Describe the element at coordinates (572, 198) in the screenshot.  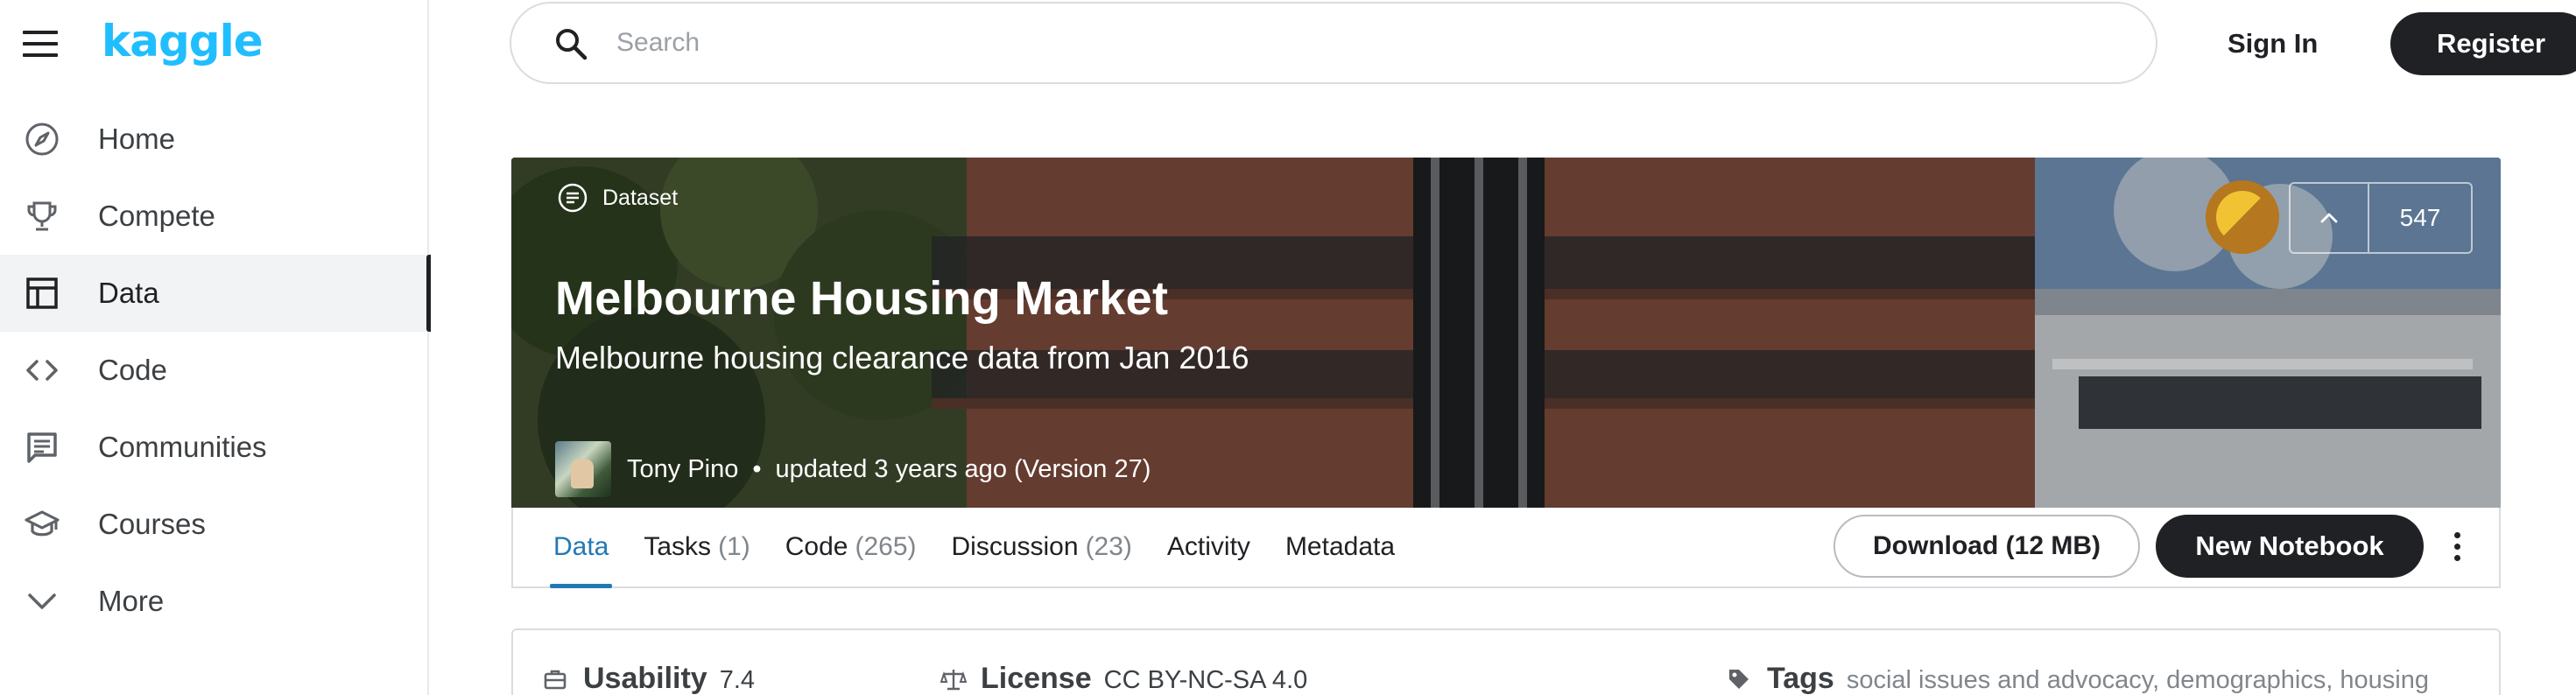
I see `dataset-icon` at that location.